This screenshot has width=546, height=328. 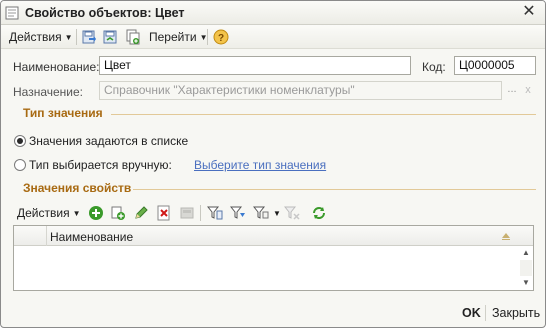 I want to click on table-header: Наименование, so click(x=273, y=236).